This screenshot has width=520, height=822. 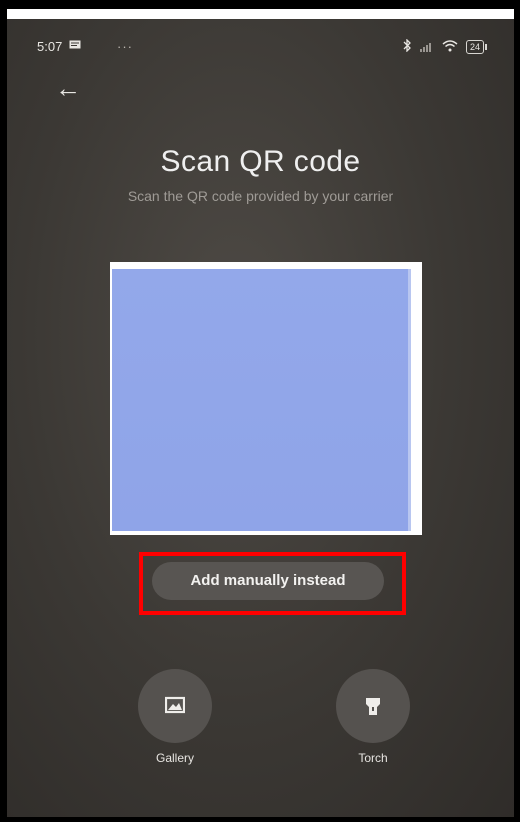 What do you see at coordinates (373, 706) in the screenshot?
I see `torch-button-circle` at bounding box center [373, 706].